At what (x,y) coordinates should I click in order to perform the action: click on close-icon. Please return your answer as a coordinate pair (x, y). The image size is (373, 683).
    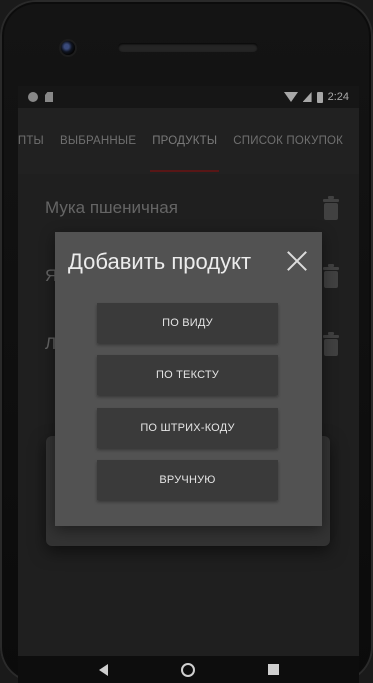
    Looking at the image, I should click on (297, 261).